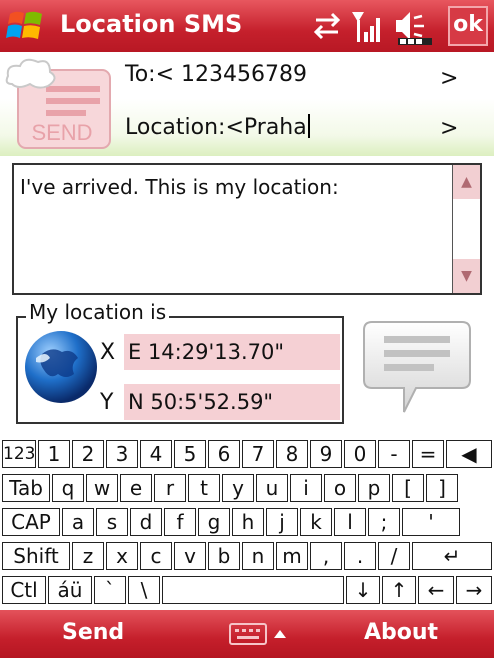 The height and width of the screenshot is (658, 494). What do you see at coordinates (179, 187) in the screenshot?
I see `message-text: I've arrived. This is my location:` at bounding box center [179, 187].